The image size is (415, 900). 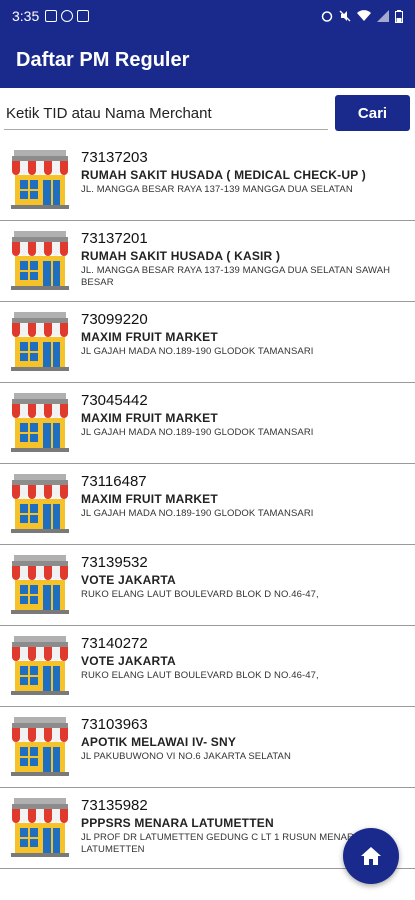 I want to click on battery-icon, so click(x=399, y=16).